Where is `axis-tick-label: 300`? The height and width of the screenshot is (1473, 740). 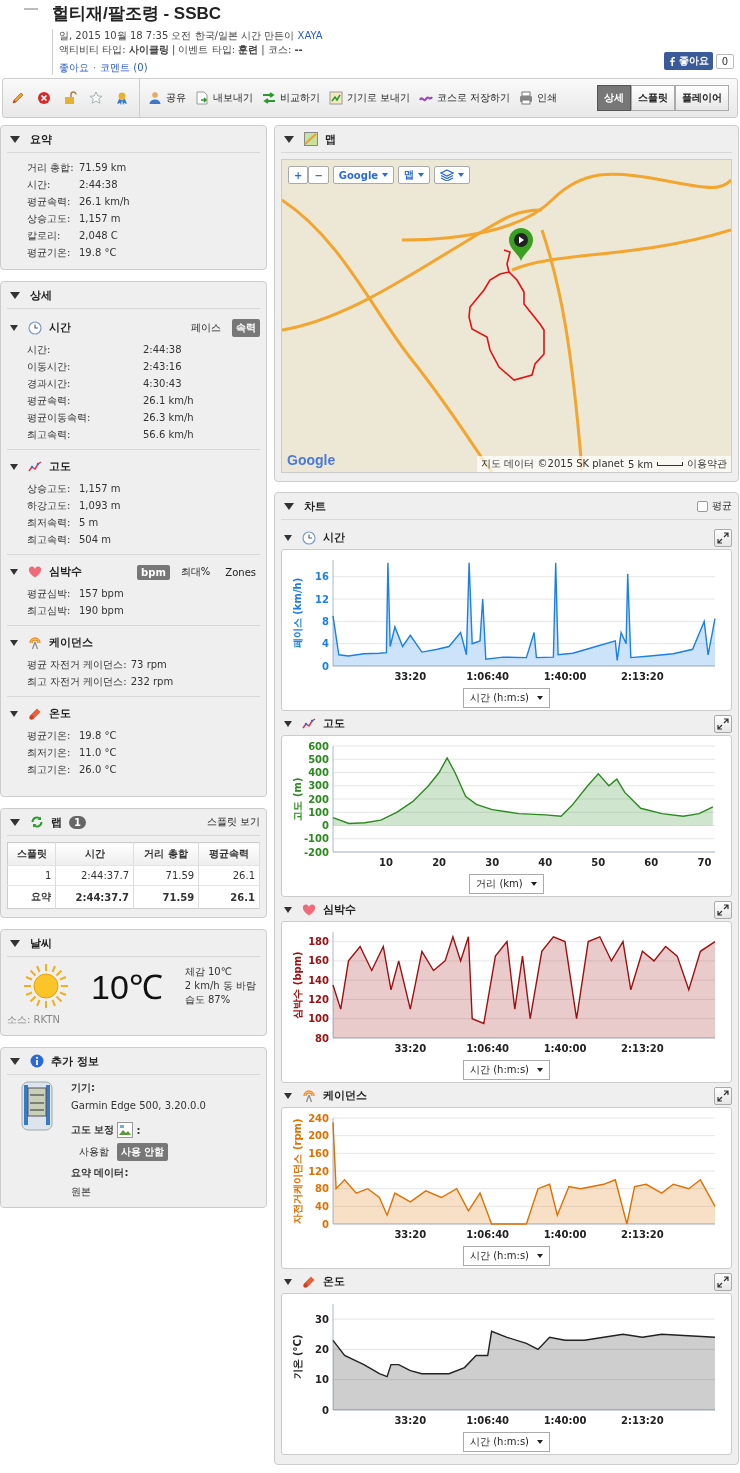
axis-tick-label: 300 is located at coordinates (318, 786).